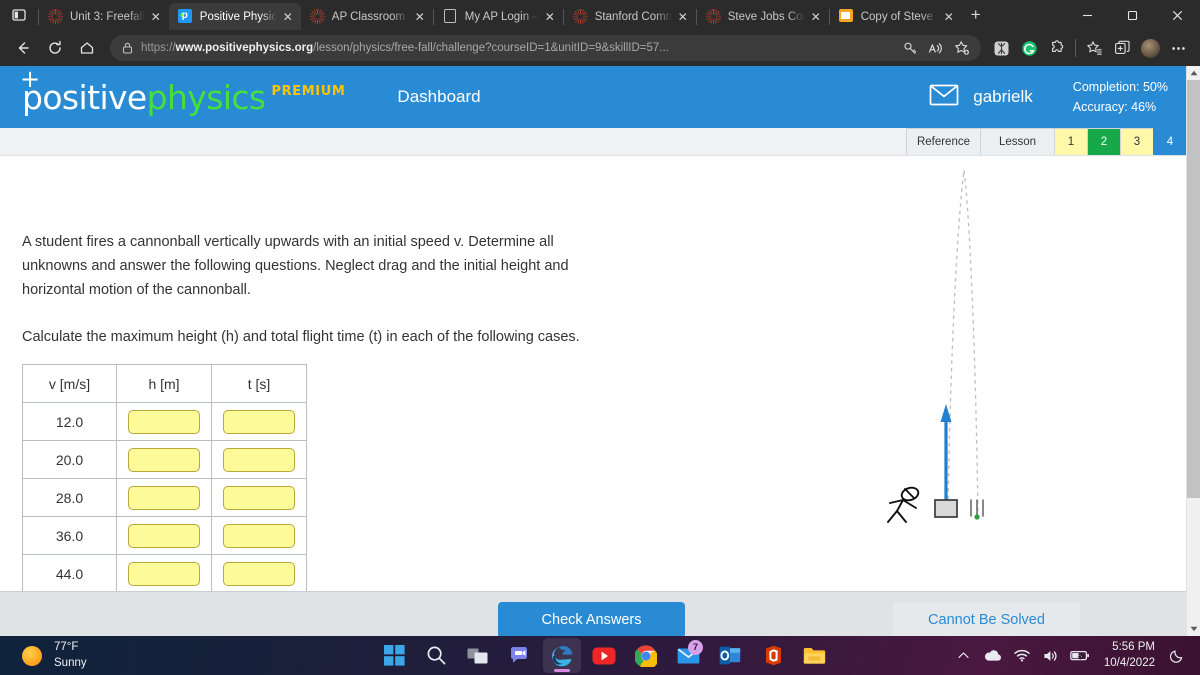  What do you see at coordinates (986, 619) in the screenshot?
I see `cannot-be-solved-button: Cannot Be Solved` at bounding box center [986, 619].